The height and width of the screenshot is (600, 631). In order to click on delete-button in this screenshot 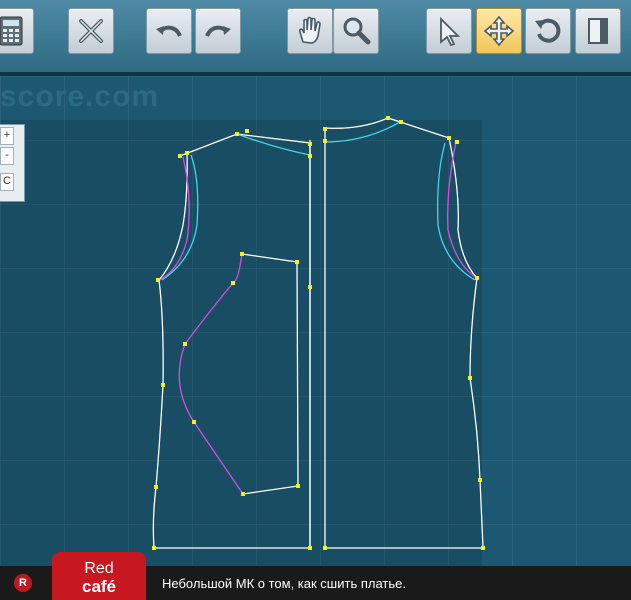, I will do `click(91, 31)`.